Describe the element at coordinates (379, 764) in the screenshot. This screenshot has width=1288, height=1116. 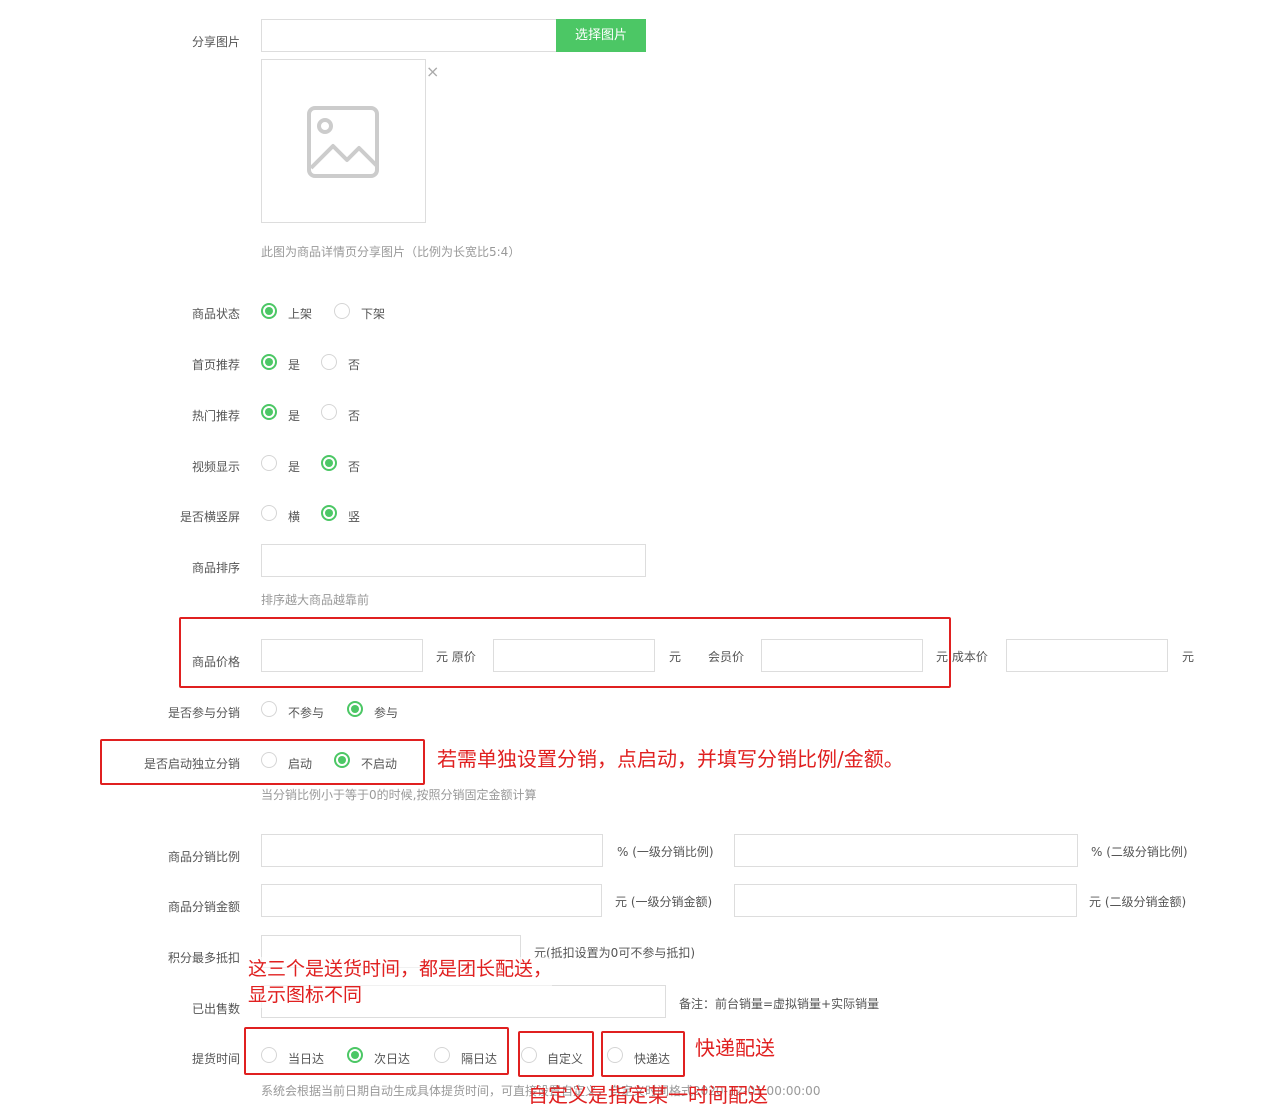
I see `dist-indep-opt2: 不启动` at that location.